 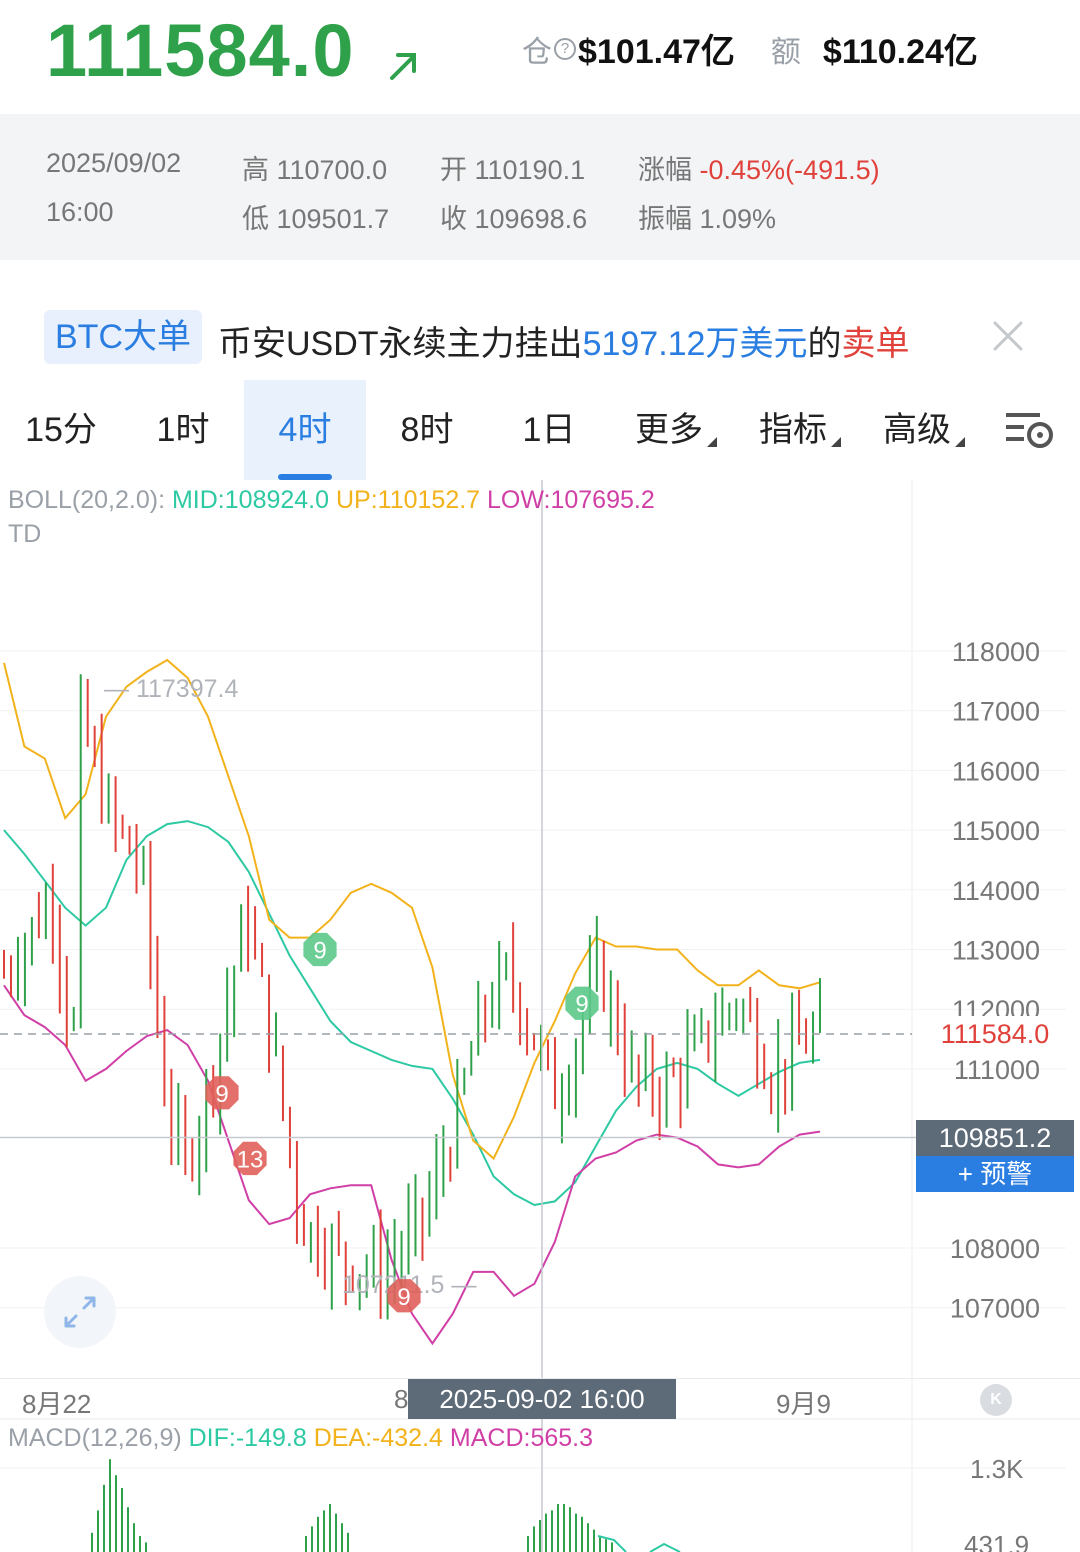 What do you see at coordinates (171, 689) in the screenshot?
I see `high-marker: — 117397.4` at bounding box center [171, 689].